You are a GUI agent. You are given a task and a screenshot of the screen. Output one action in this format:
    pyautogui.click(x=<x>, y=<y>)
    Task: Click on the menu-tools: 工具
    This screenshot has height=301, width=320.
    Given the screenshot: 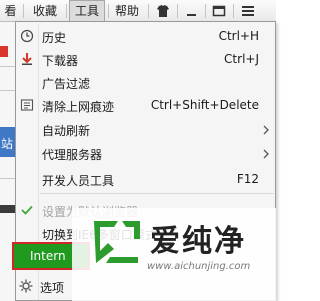 What is the action you would take?
    pyautogui.click(x=87, y=11)
    